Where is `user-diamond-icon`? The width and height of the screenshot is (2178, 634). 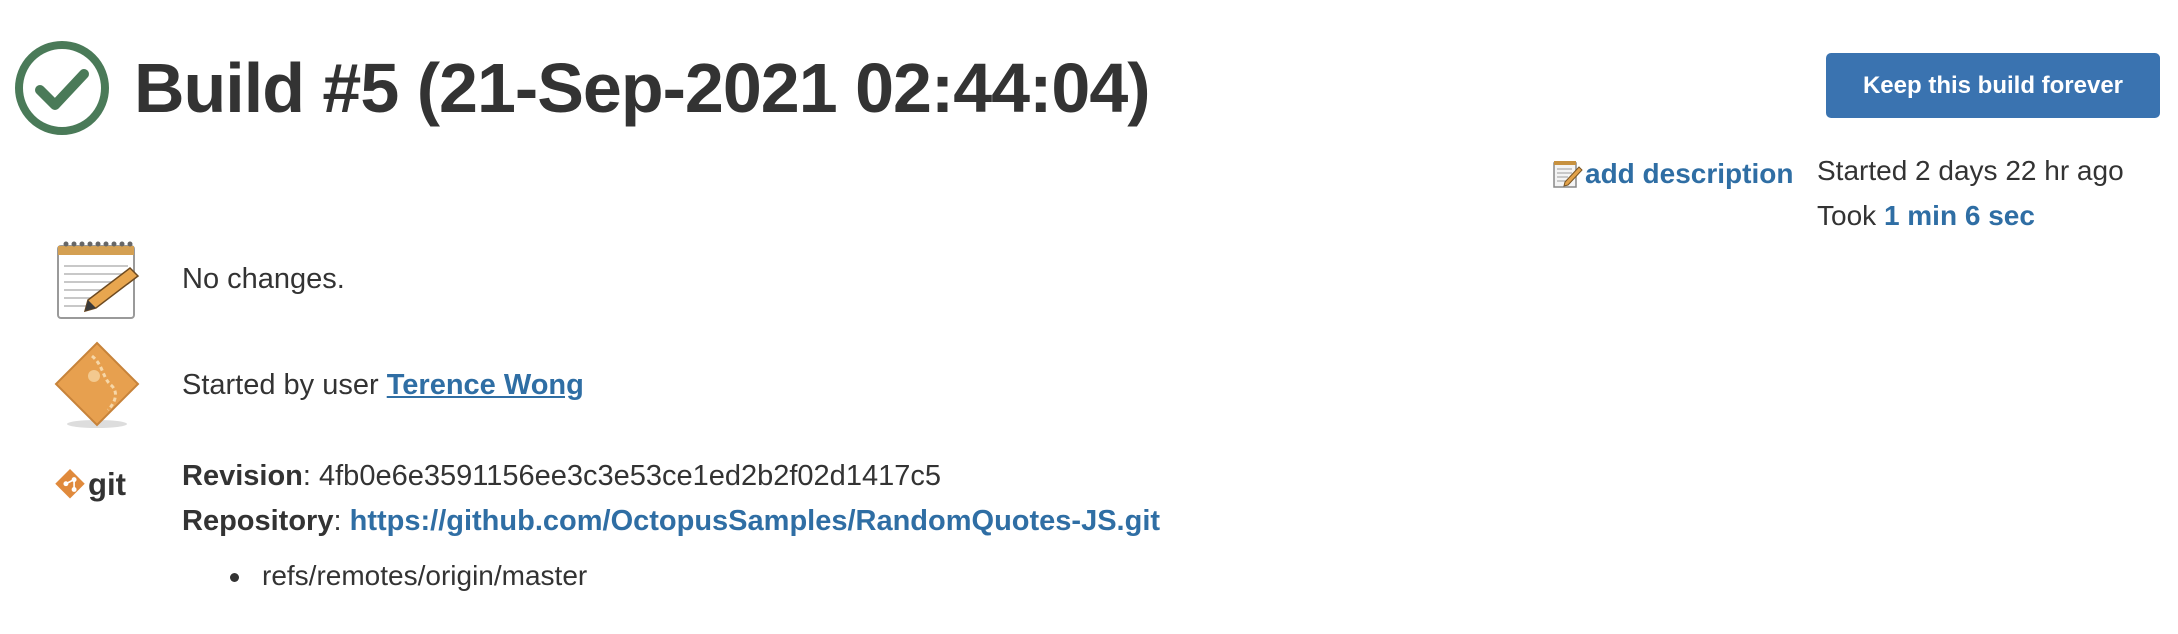
user-diamond-icon is located at coordinates (97, 384).